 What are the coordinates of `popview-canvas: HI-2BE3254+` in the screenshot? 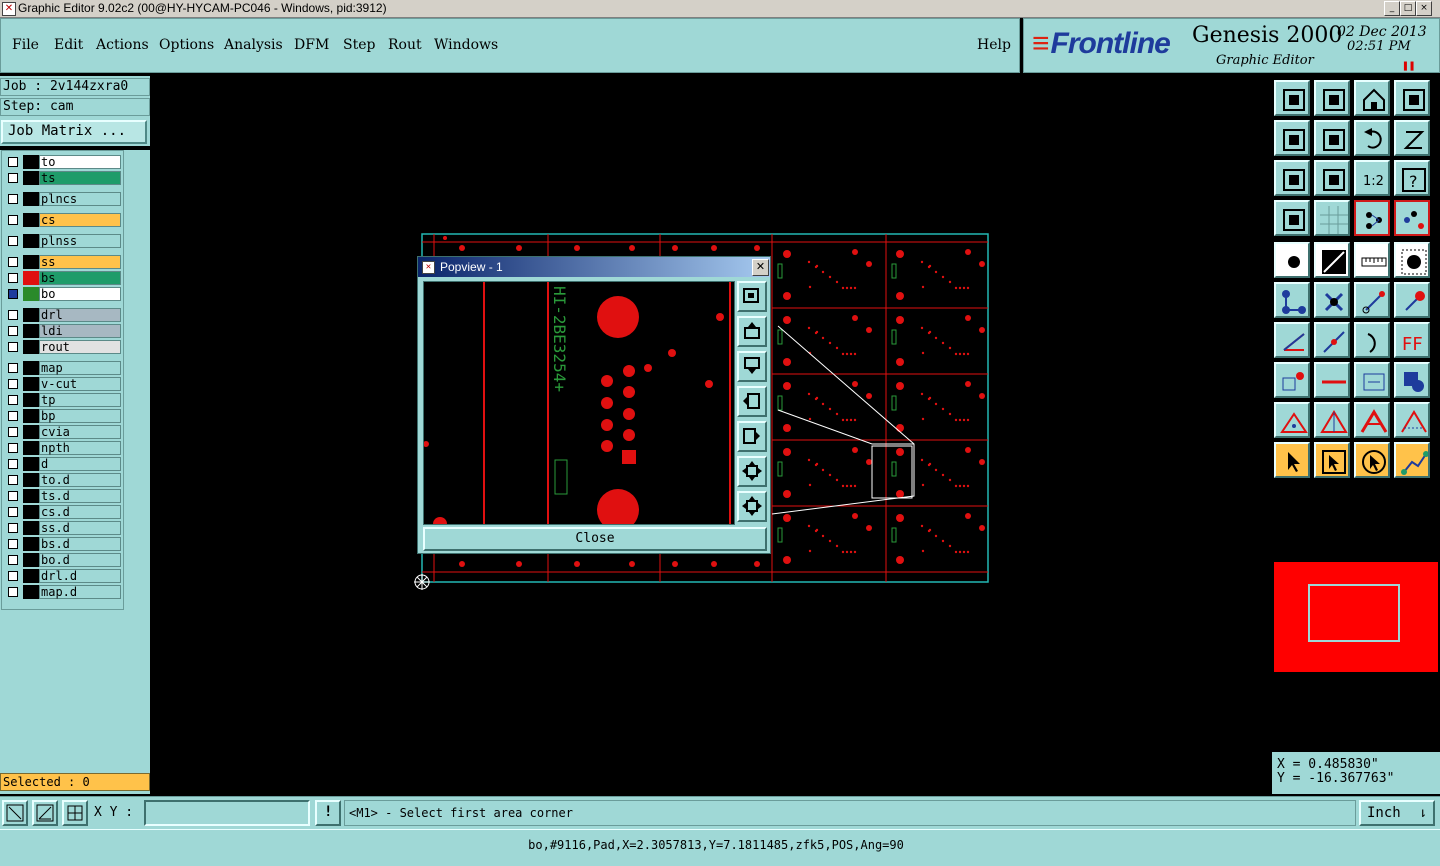 It's located at (579, 403).